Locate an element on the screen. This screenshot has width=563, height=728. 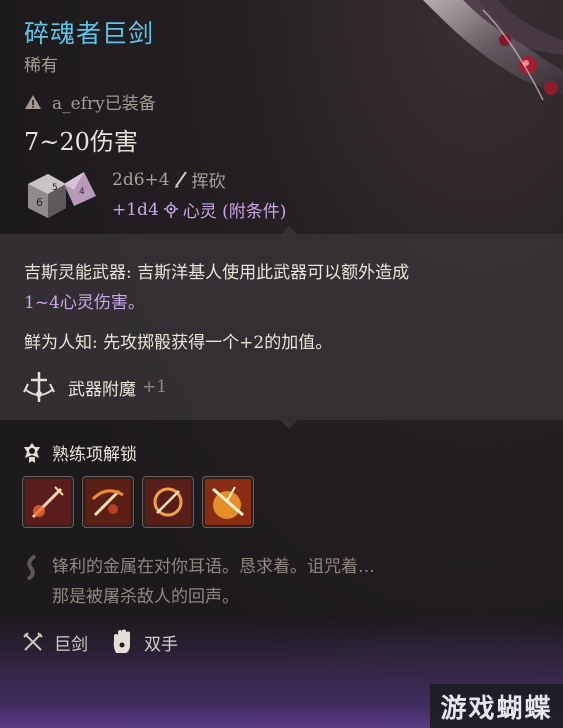
weapon-type-label: 巨剑 is located at coordinates (71, 644).